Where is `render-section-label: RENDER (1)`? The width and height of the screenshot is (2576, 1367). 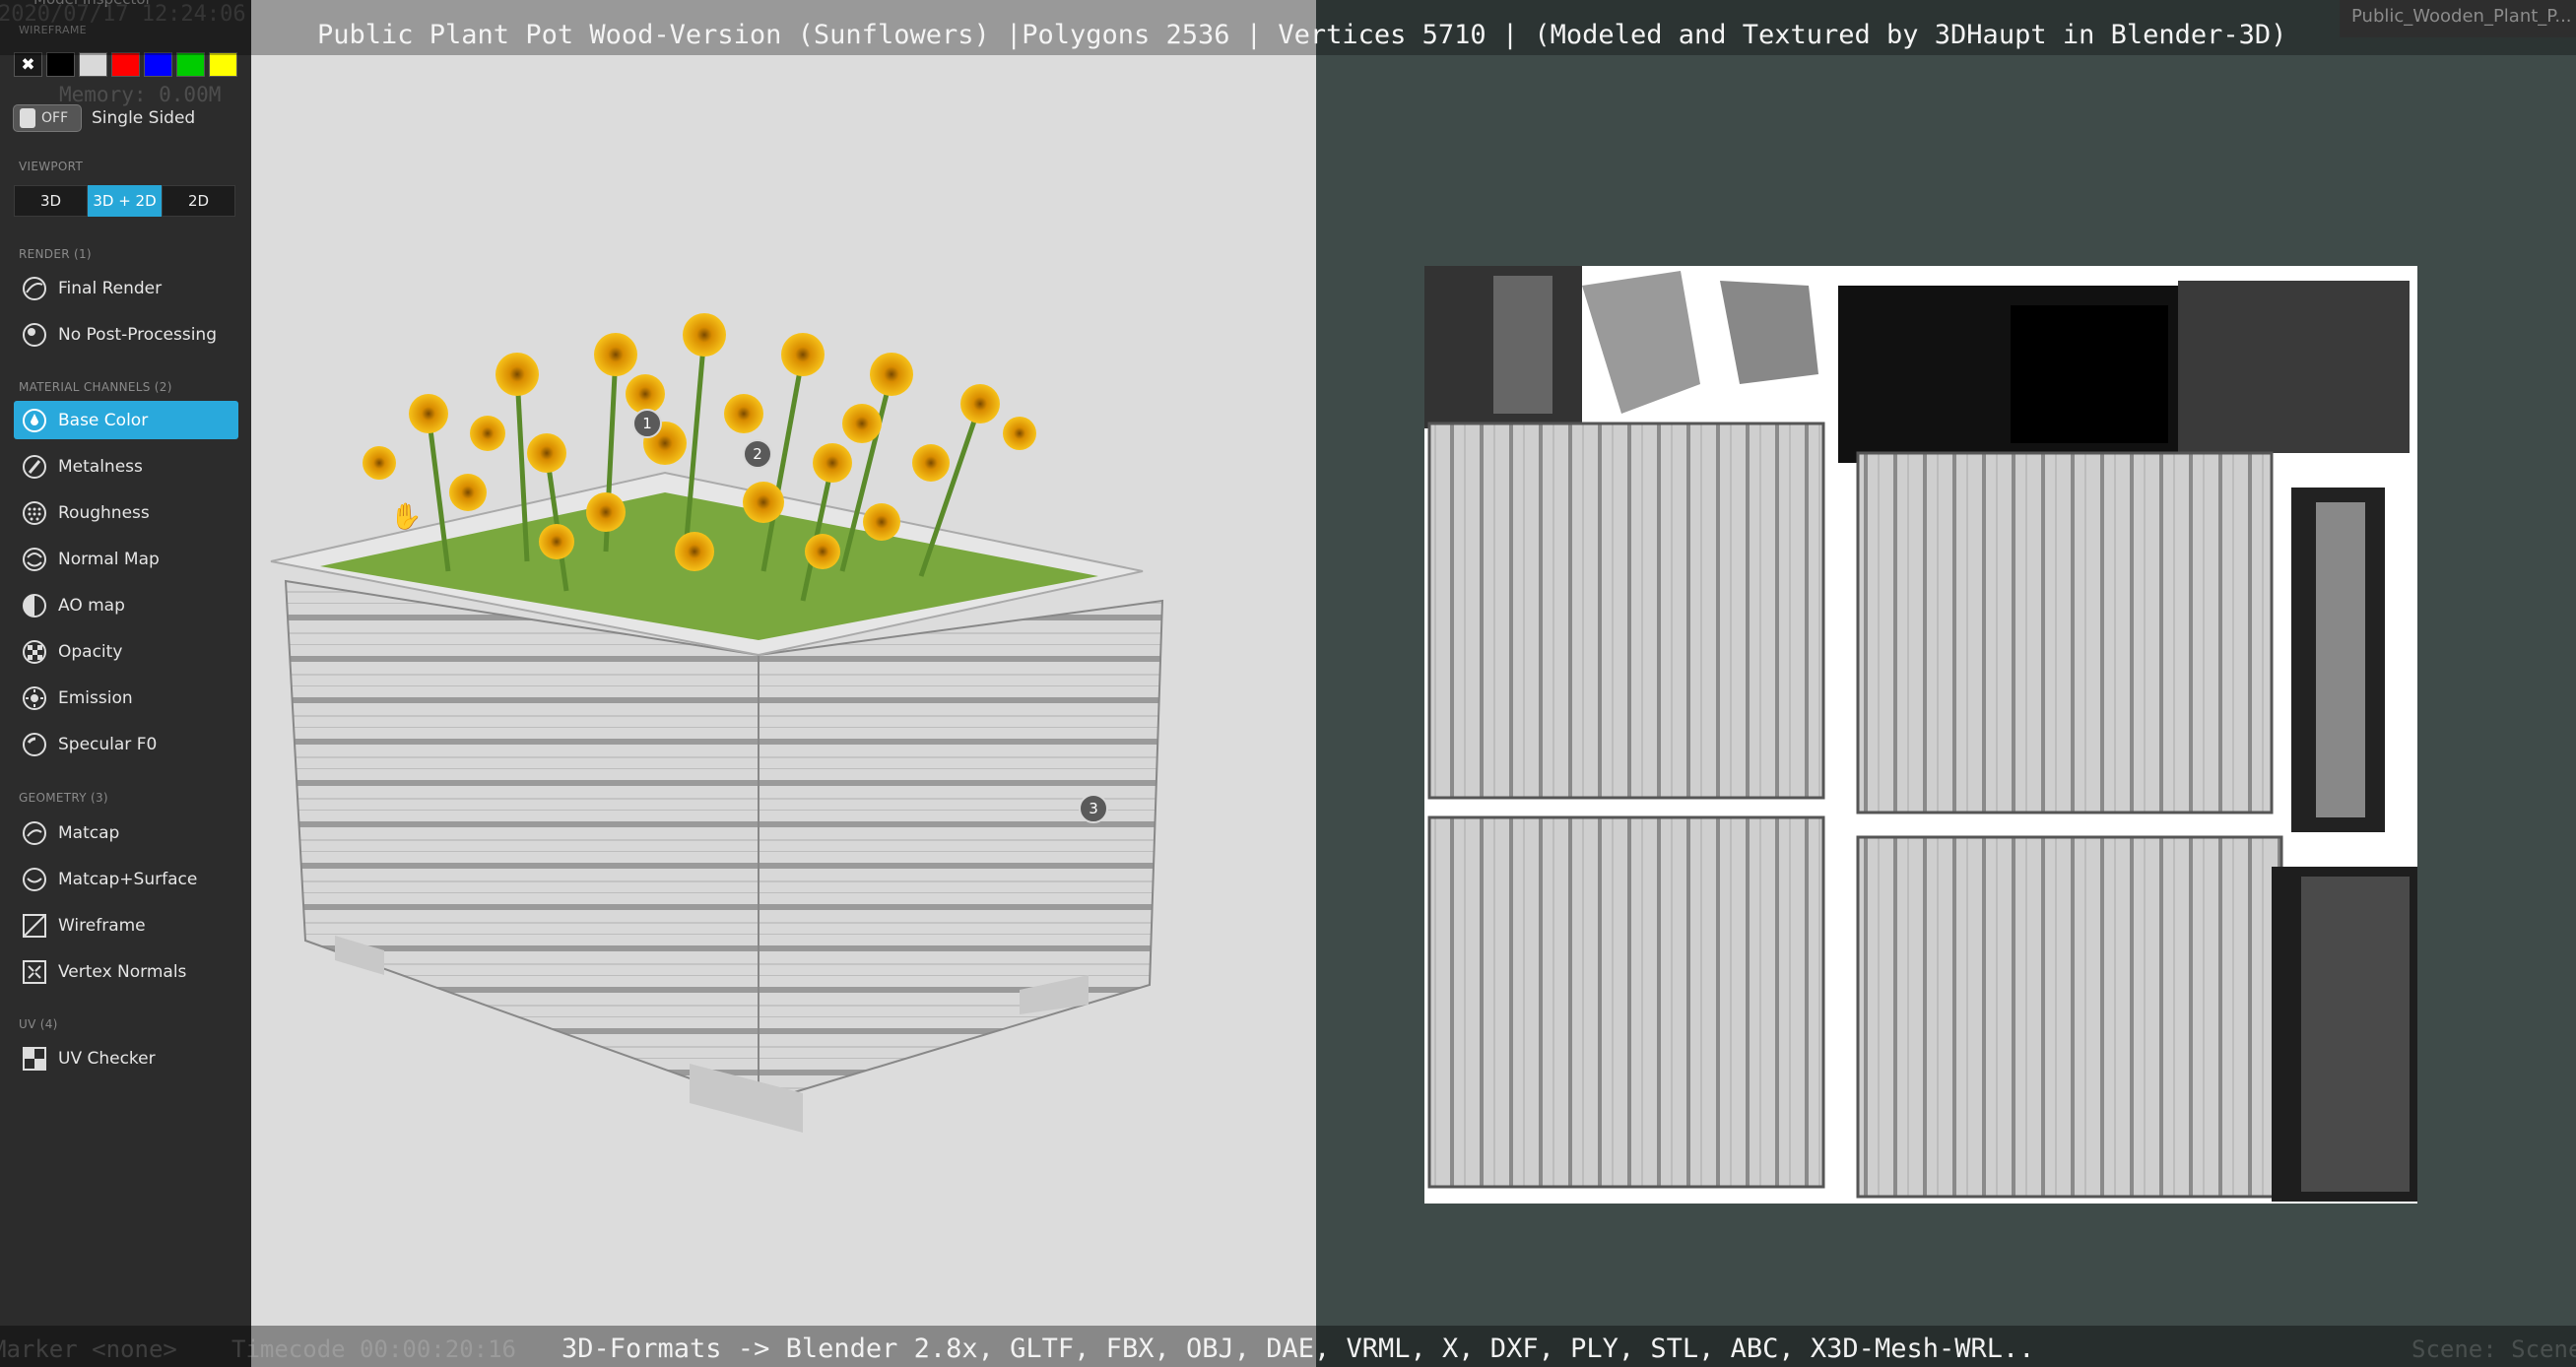 render-section-label: RENDER (1) is located at coordinates (56, 254).